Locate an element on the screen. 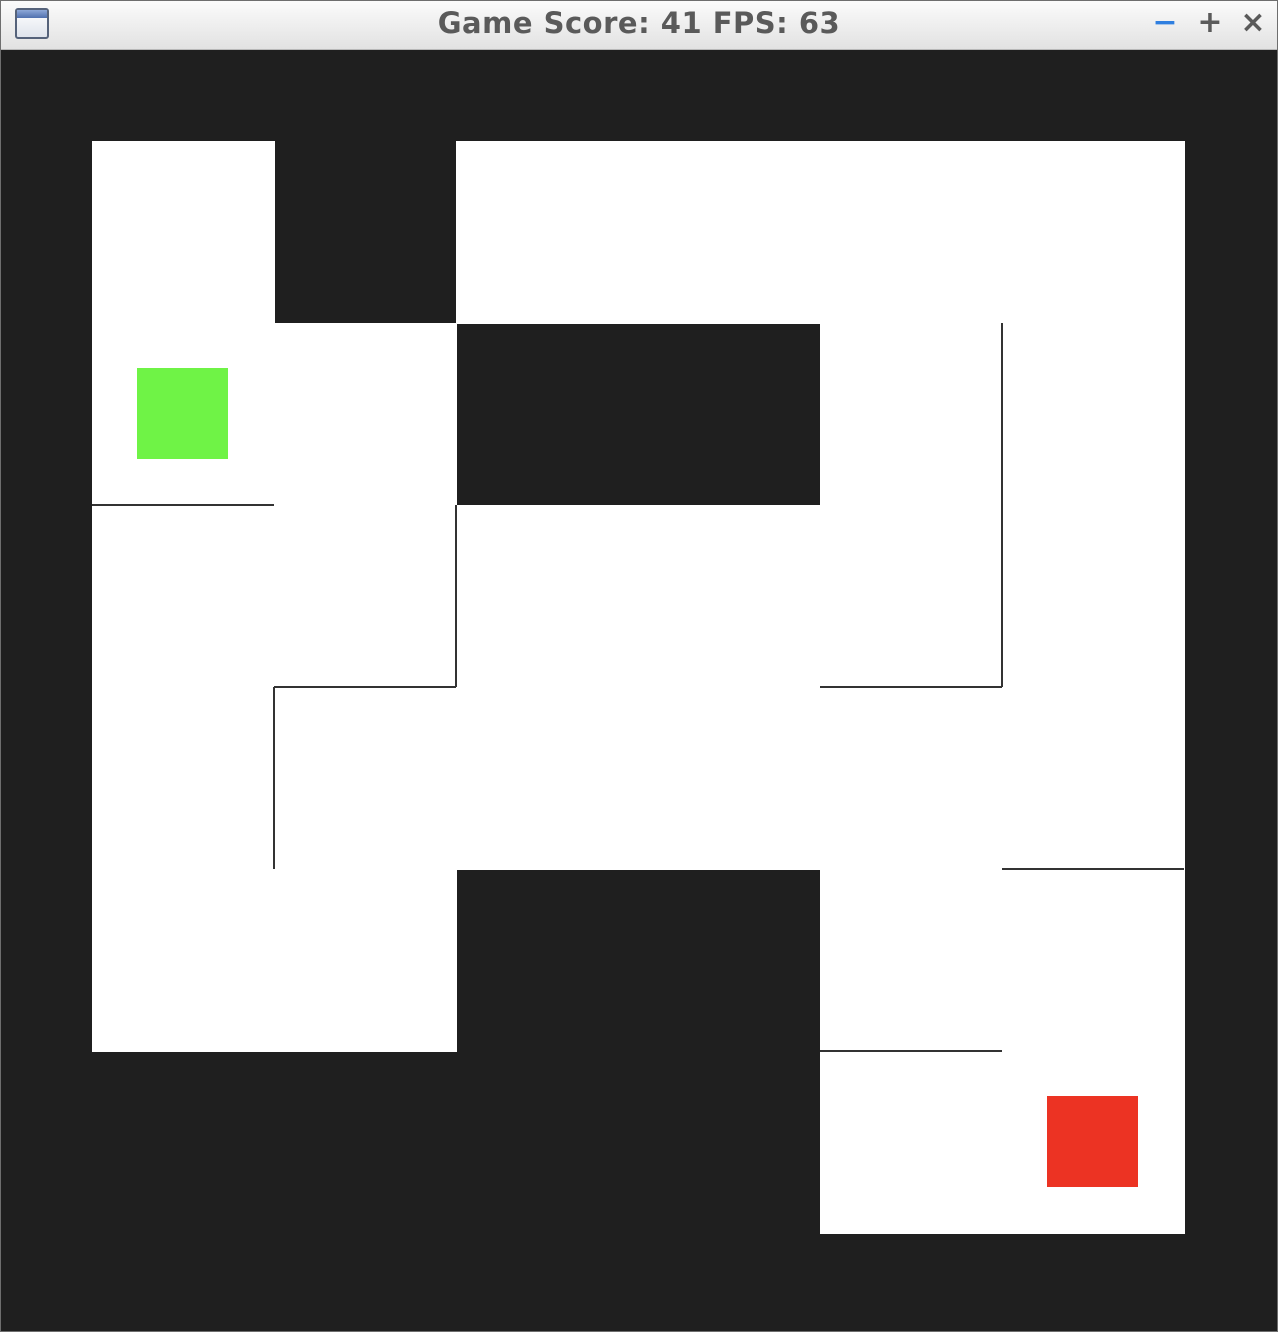  title-bar: Game Score: 41 FPS: 63 − + × is located at coordinates (639, 25).